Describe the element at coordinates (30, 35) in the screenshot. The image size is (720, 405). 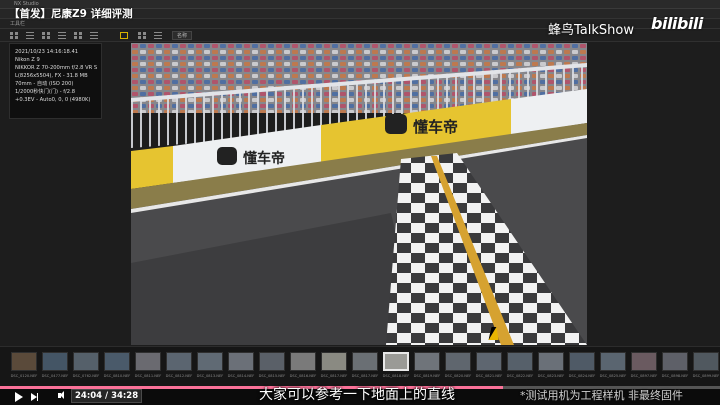
I see `list-view-icon` at that location.